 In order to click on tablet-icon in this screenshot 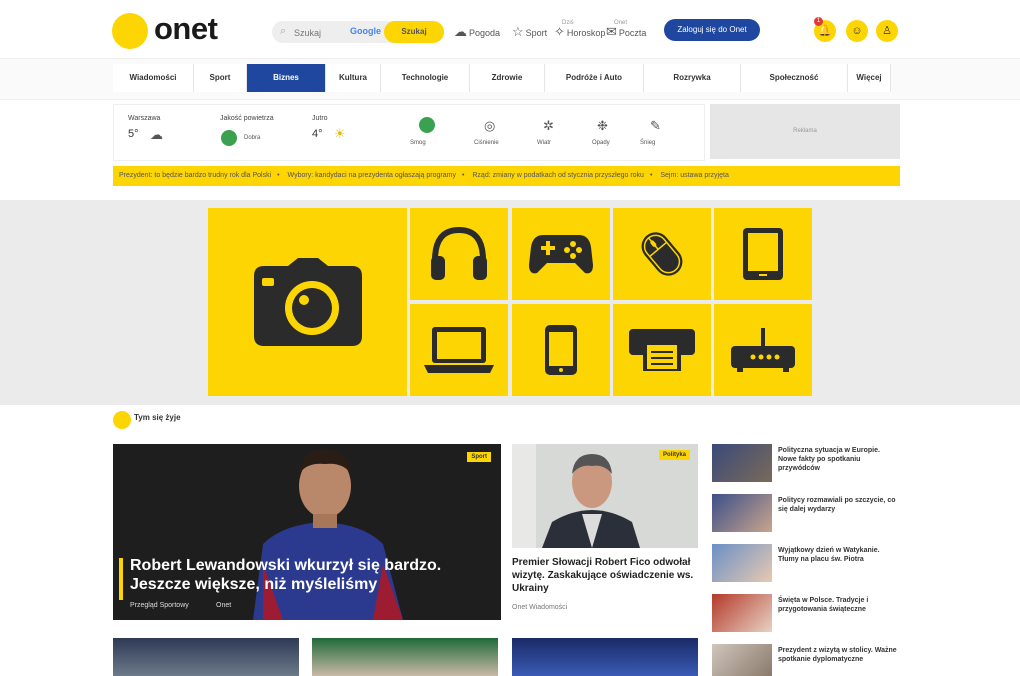, I will do `click(763, 254)`.